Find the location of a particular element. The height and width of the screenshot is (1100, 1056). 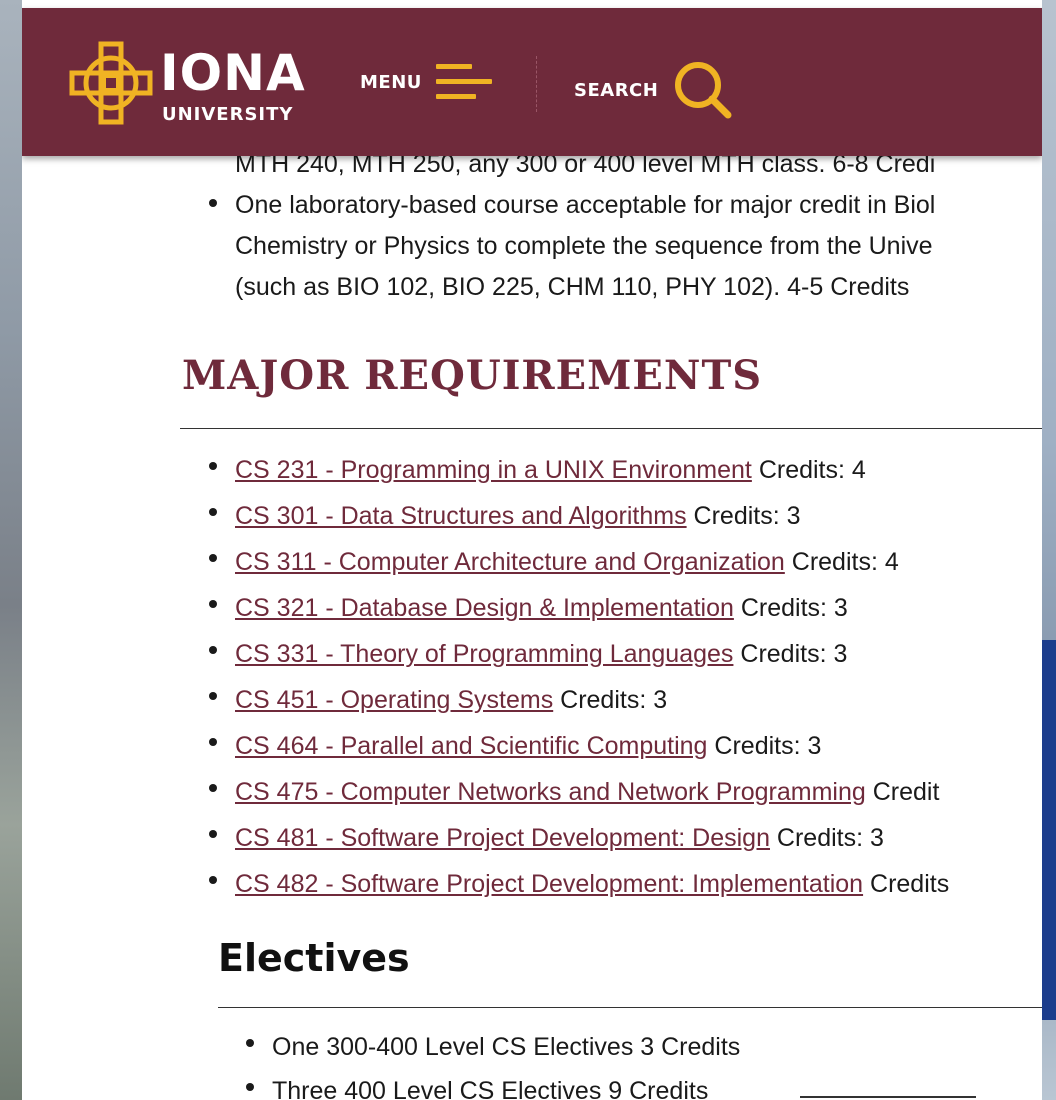

cut-off-rule is located at coordinates (888, 1097).